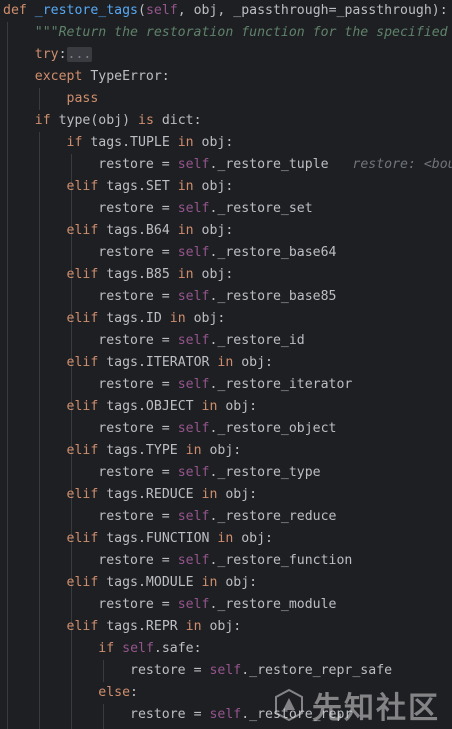  Describe the element at coordinates (150, 582) in the screenshot. I see `tag-name: tags.MODULE` at that location.